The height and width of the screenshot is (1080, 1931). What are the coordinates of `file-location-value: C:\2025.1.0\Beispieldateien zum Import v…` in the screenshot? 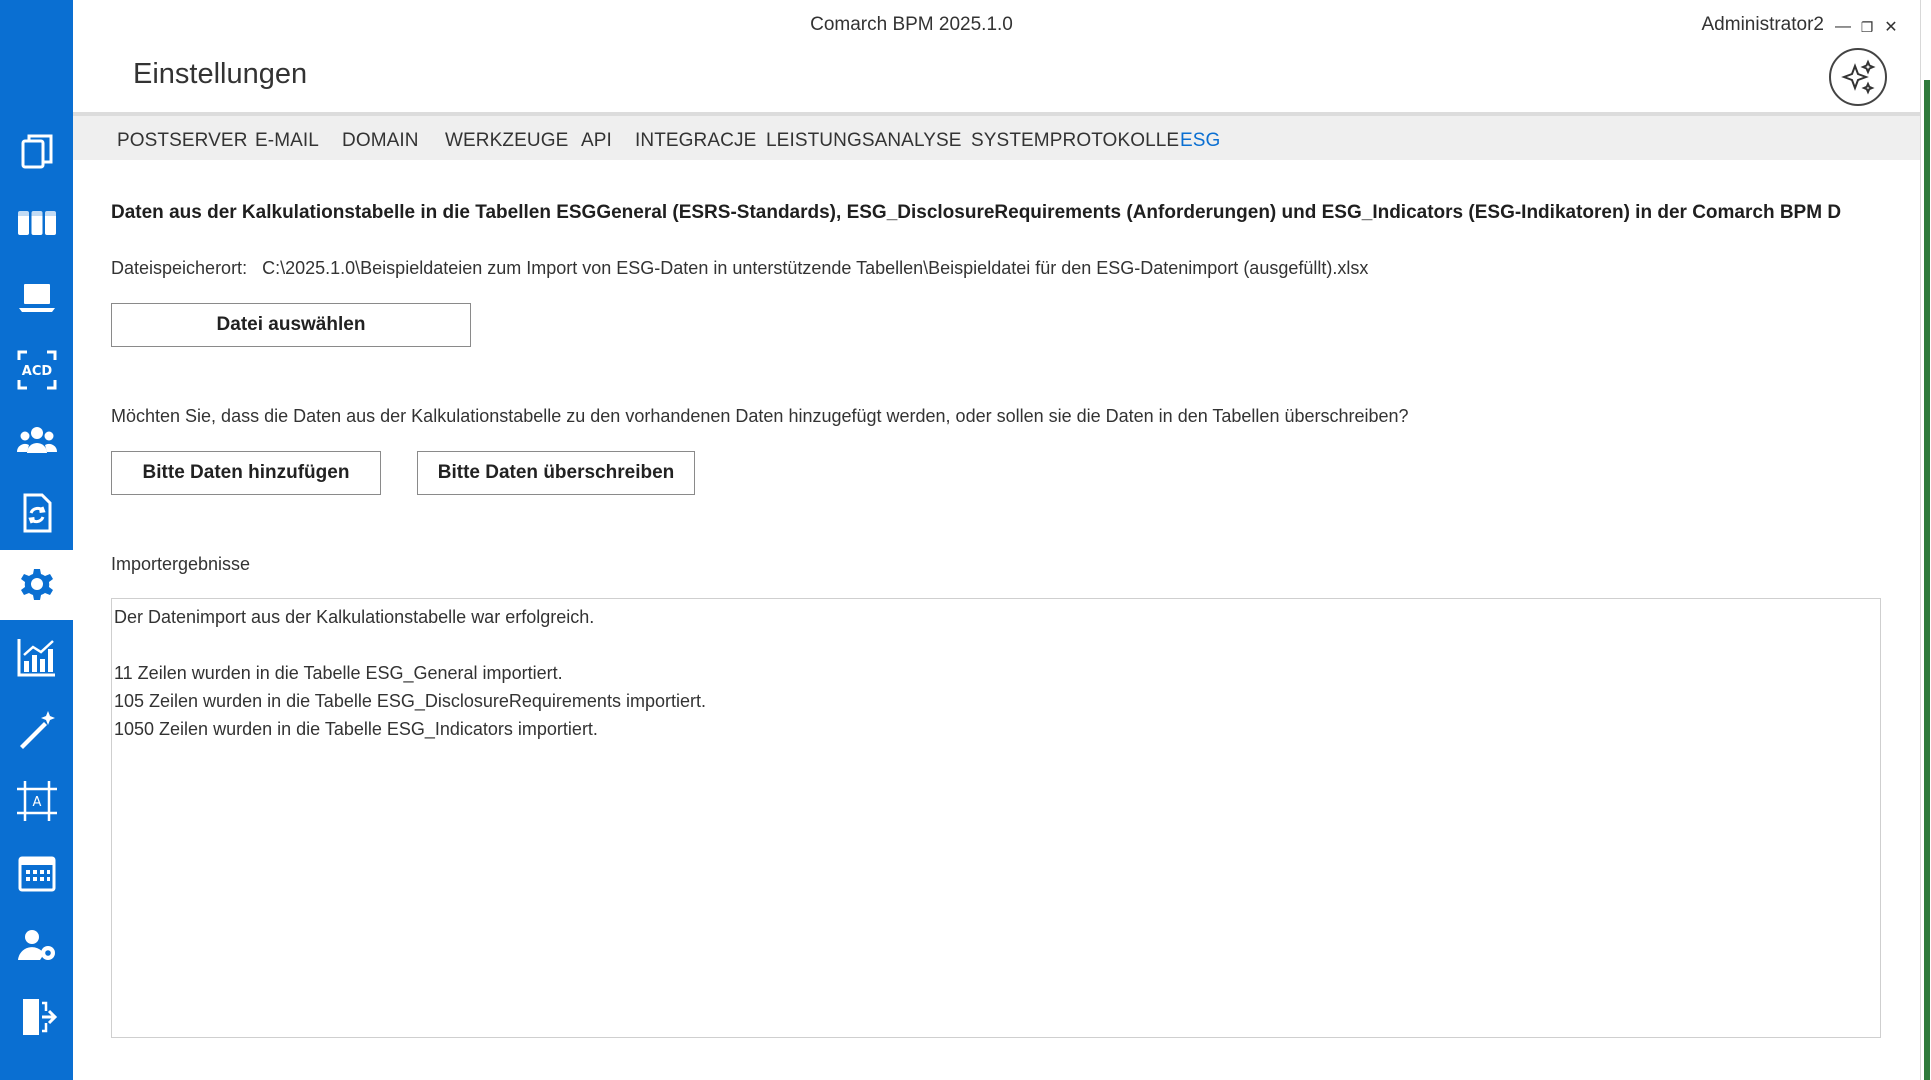 It's located at (815, 268).